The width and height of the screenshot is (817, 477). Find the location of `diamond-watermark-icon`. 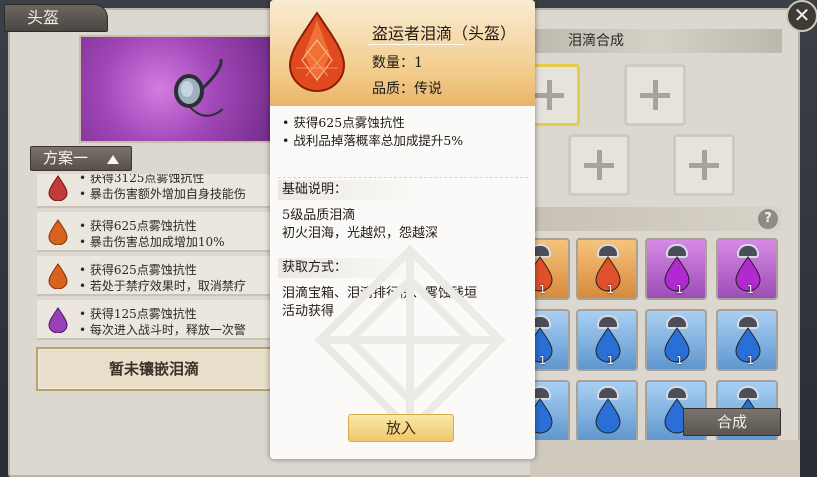

diamond-watermark-icon is located at coordinates (410, 340).